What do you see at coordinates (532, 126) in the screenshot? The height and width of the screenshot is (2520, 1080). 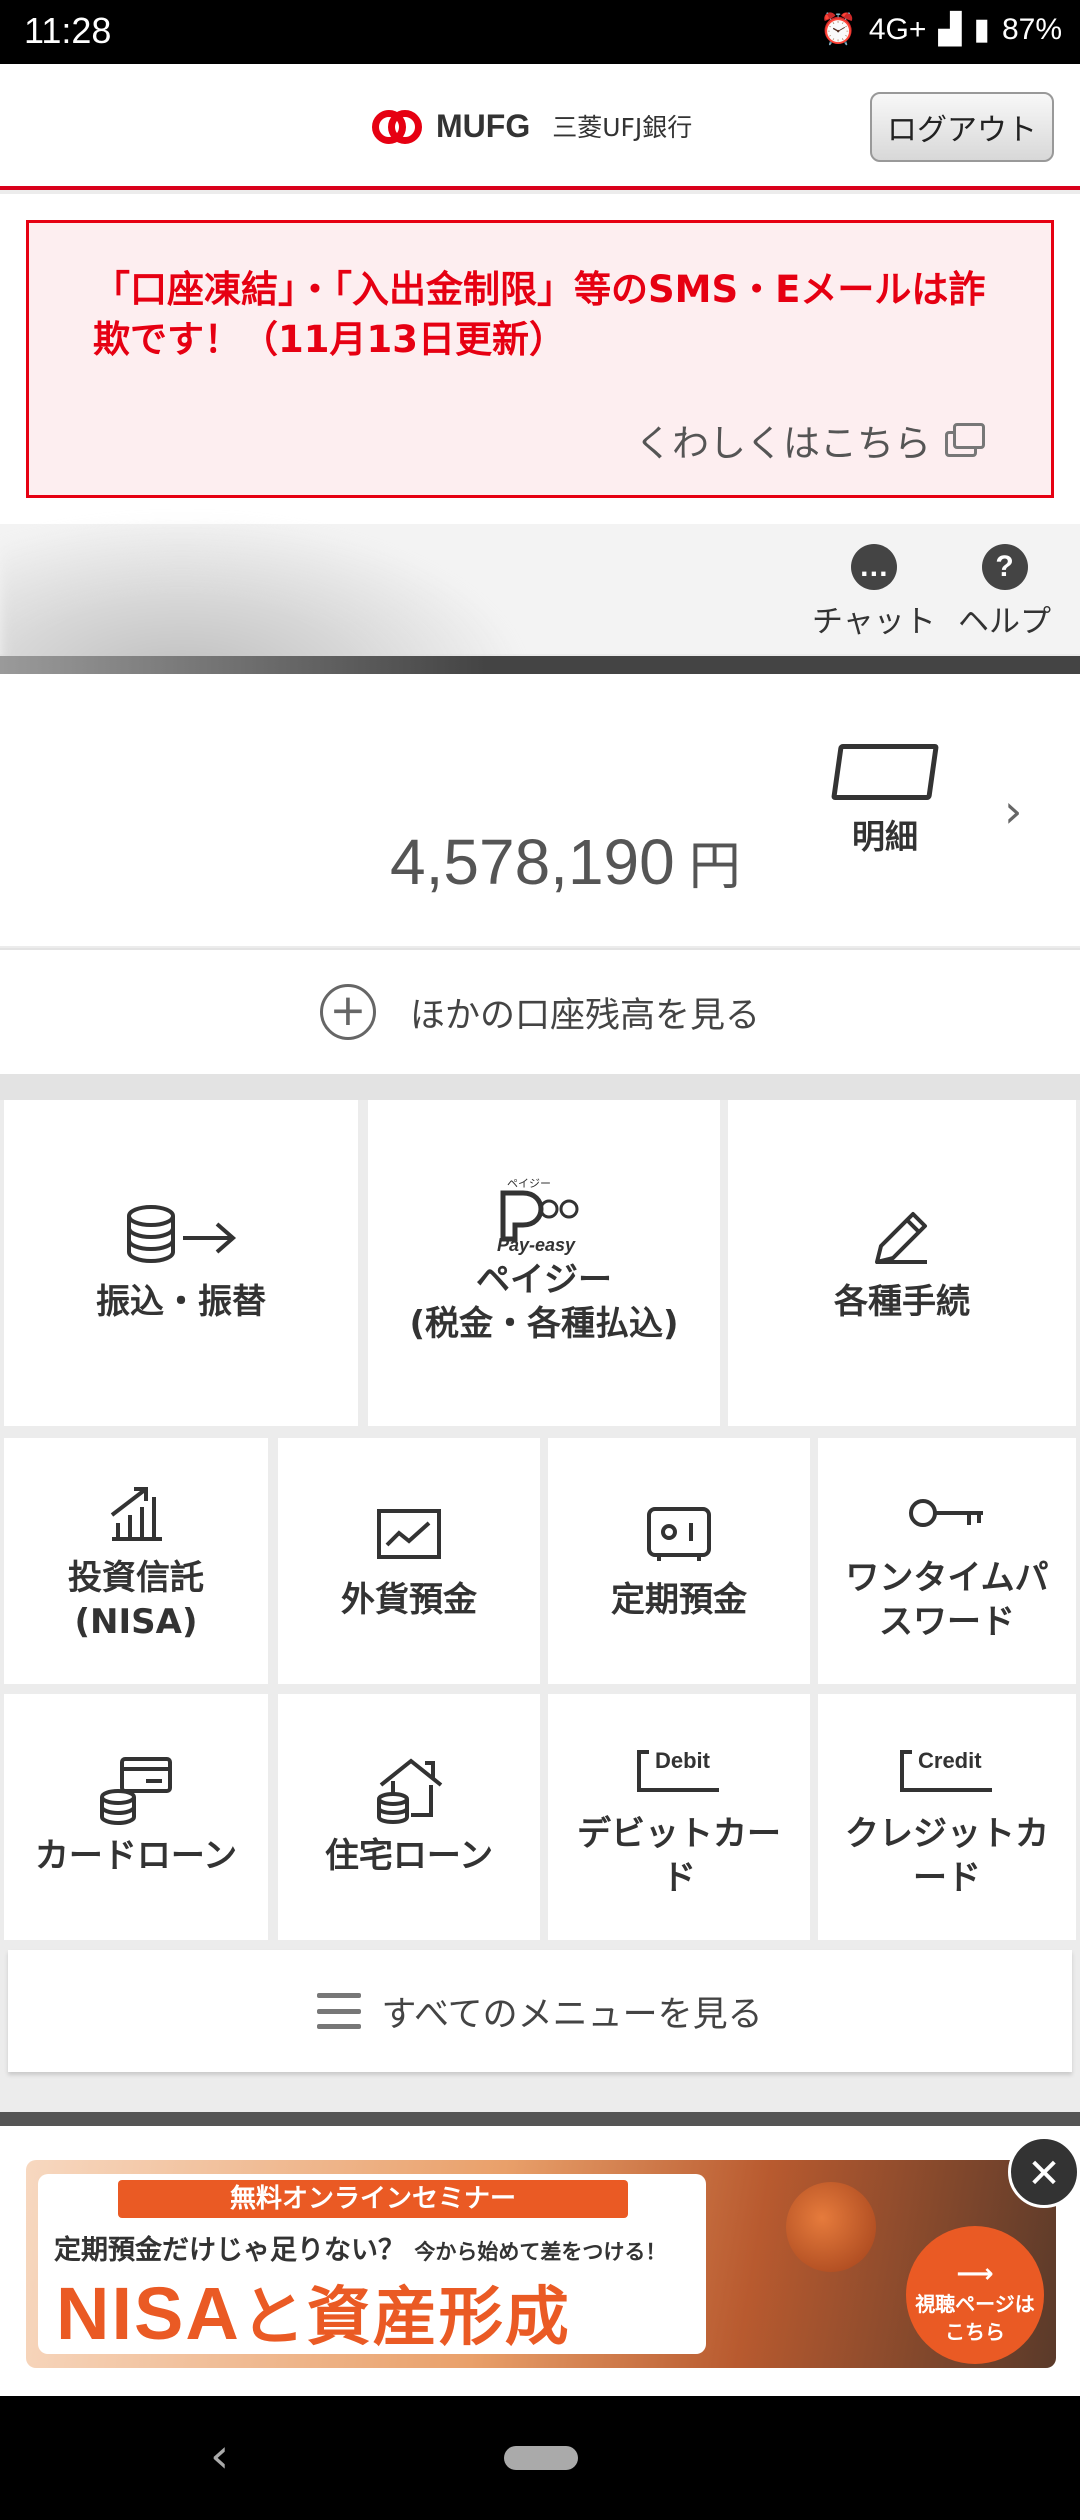 I see `mufg-logo: MUFG 三菱UFJ銀行` at bounding box center [532, 126].